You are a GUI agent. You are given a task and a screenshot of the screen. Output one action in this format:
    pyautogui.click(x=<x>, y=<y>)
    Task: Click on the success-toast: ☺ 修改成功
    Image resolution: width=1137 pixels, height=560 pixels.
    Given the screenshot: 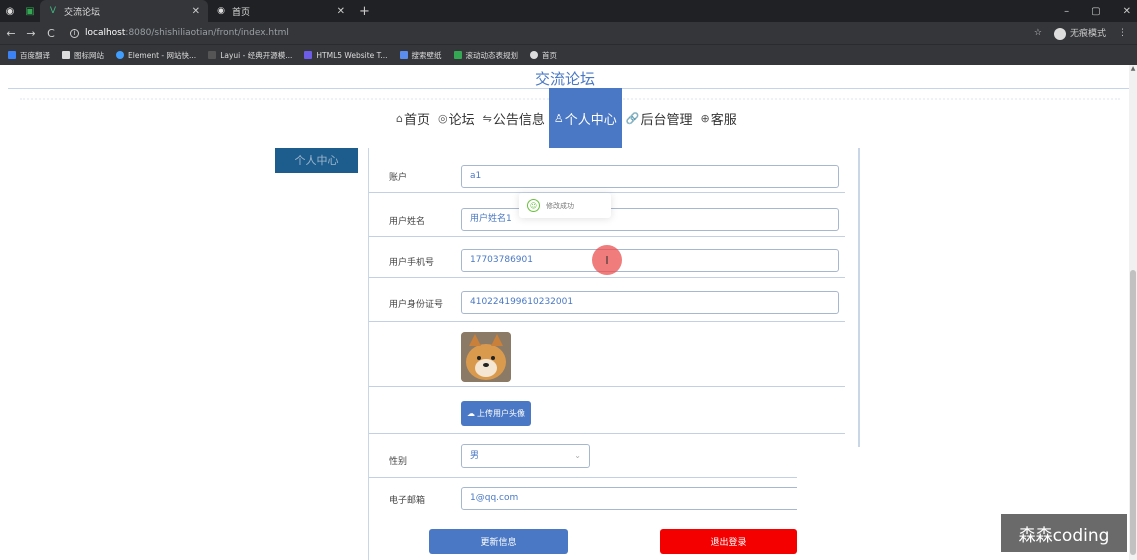 What is the action you would take?
    pyautogui.click(x=565, y=205)
    